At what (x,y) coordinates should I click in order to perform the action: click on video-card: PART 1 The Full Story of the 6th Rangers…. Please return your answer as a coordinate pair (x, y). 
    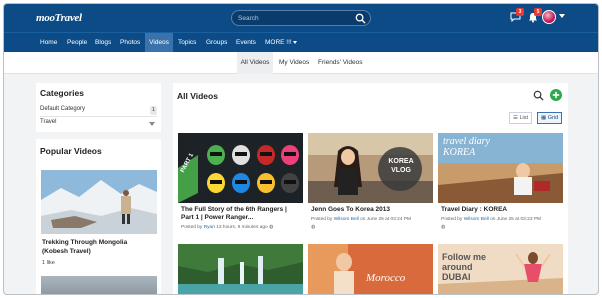
    Looking at the image, I should click on (240, 186).